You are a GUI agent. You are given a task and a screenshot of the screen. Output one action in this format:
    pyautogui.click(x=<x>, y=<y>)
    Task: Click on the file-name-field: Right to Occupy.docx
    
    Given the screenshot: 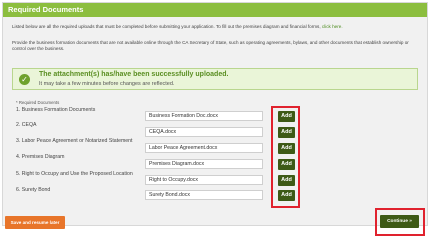 What is the action you would take?
    pyautogui.click(x=204, y=180)
    